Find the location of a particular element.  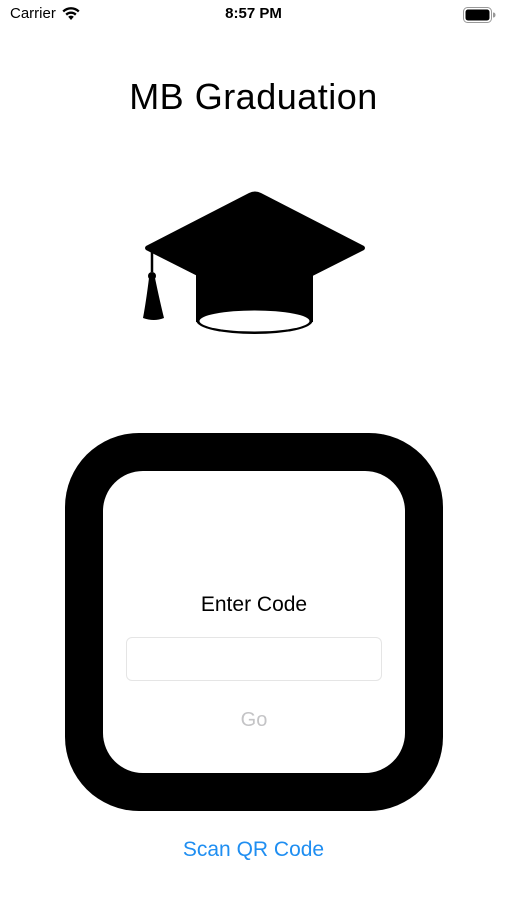

code-input is located at coordinates (254, 659).